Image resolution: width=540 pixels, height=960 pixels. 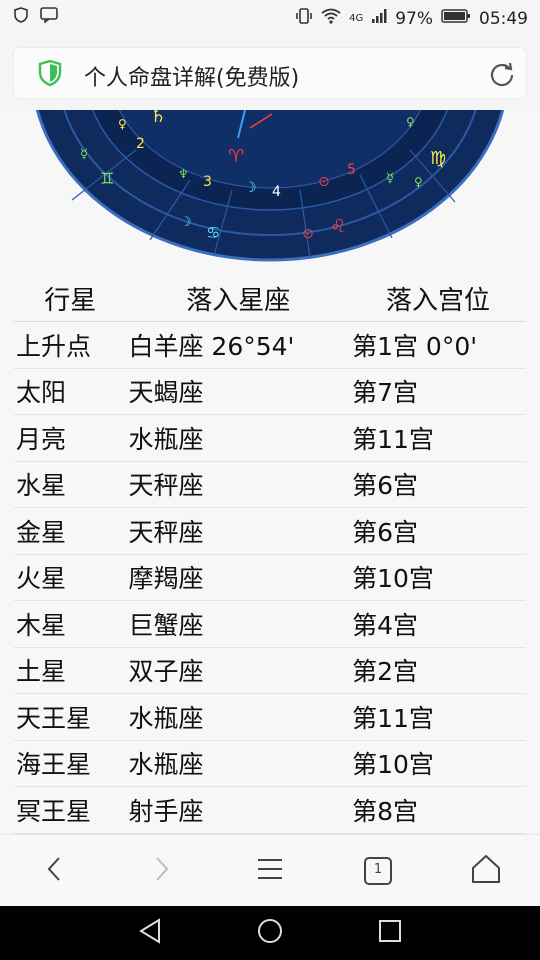 What do you see at coordinates (304, 19) in the screenshot?
I see `vibrate-icon` at bounding box center [304, 19].